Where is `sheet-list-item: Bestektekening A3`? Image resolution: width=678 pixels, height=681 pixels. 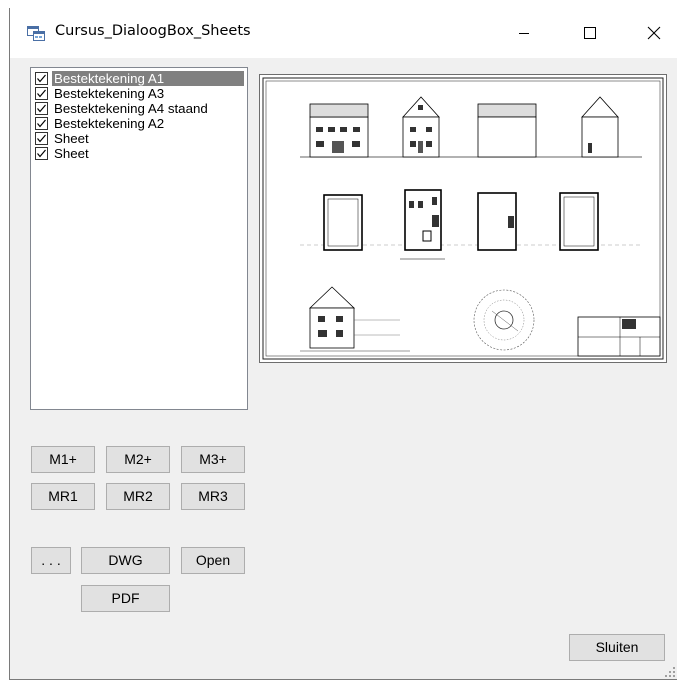
sheet-list-item: Bestektekening A3 is located at coordinates (139, 93).